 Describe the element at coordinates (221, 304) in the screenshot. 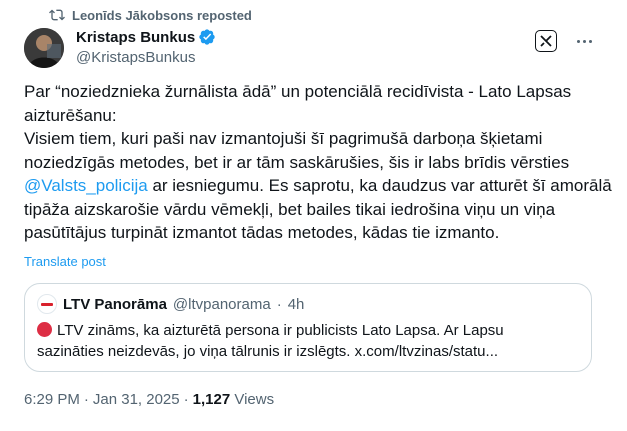

I see `quote-author-handle: @ltvpanorama` at that location.